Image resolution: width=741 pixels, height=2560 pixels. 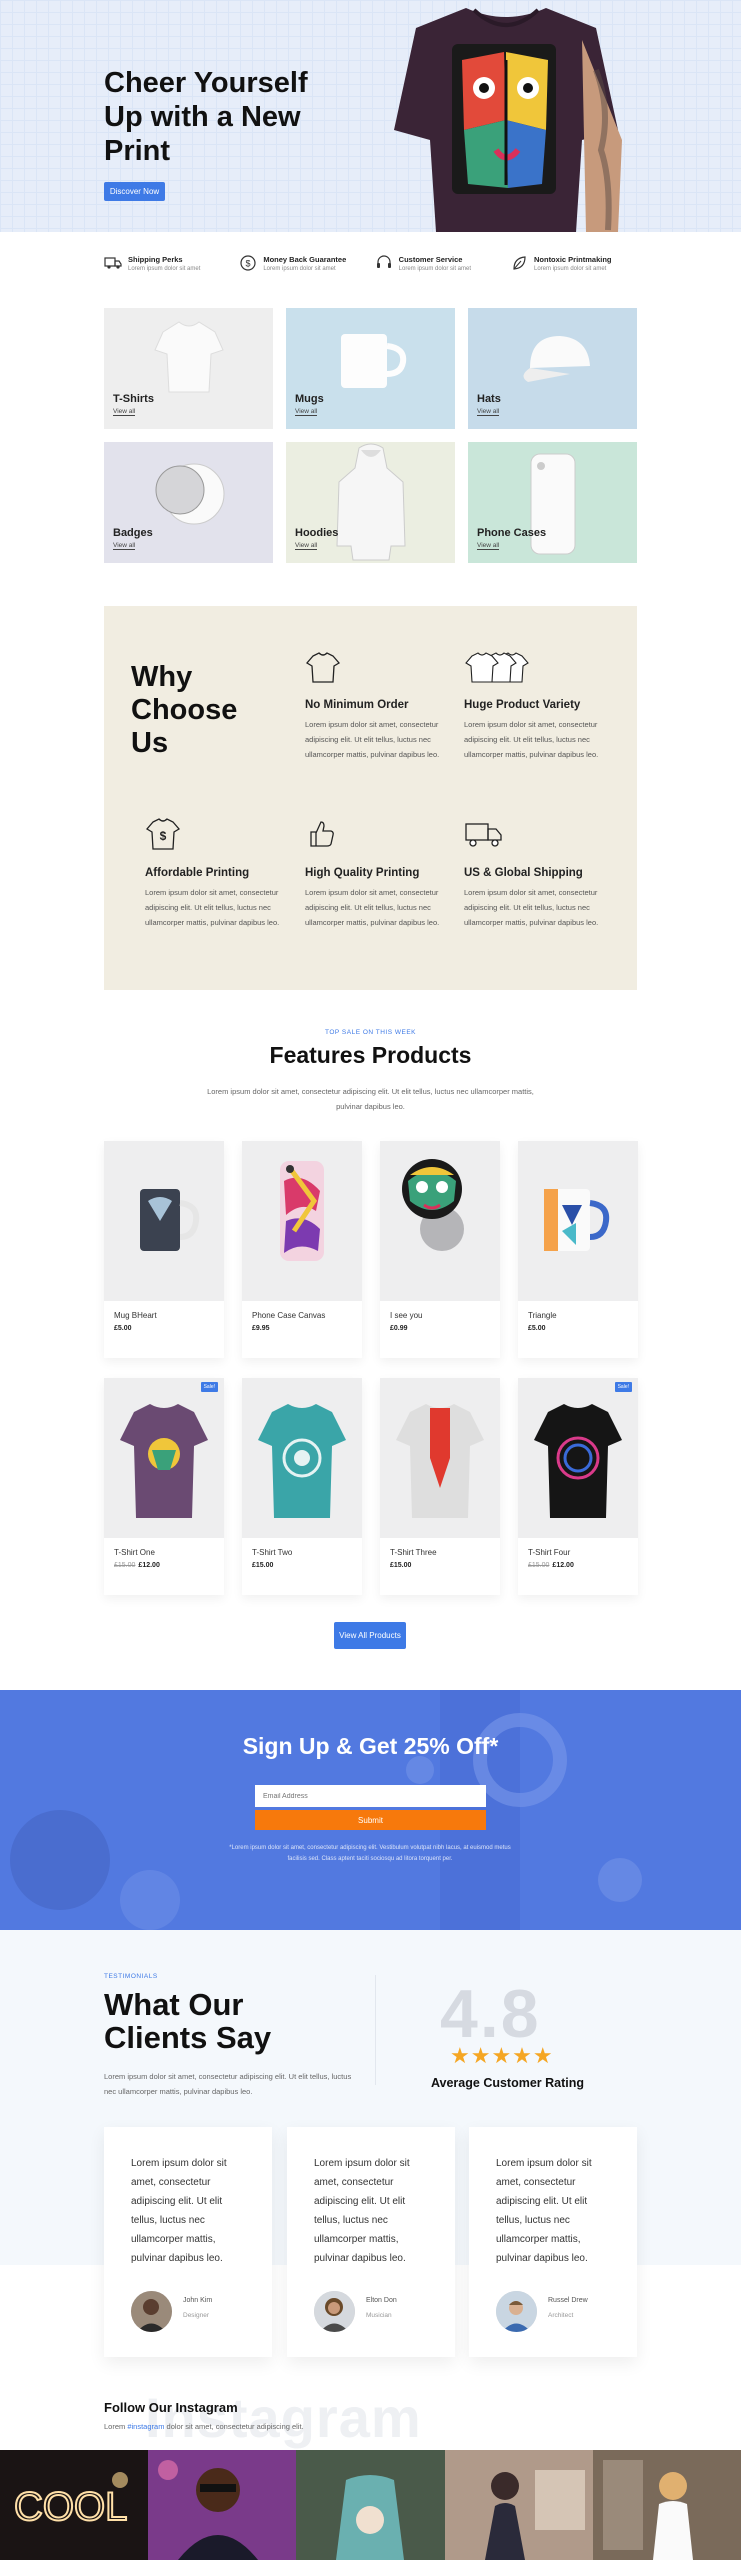 I want to click on category-badges: Badges View all, so click(x=188, y=502).